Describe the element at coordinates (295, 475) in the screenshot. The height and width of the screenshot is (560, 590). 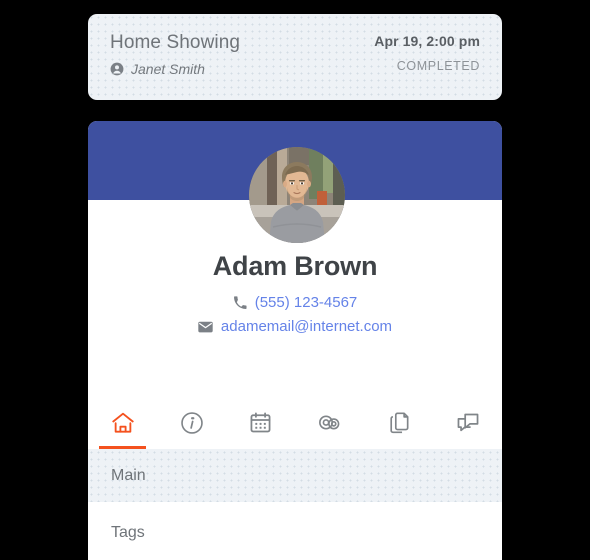
I see `main-section-header: Main` at that location.